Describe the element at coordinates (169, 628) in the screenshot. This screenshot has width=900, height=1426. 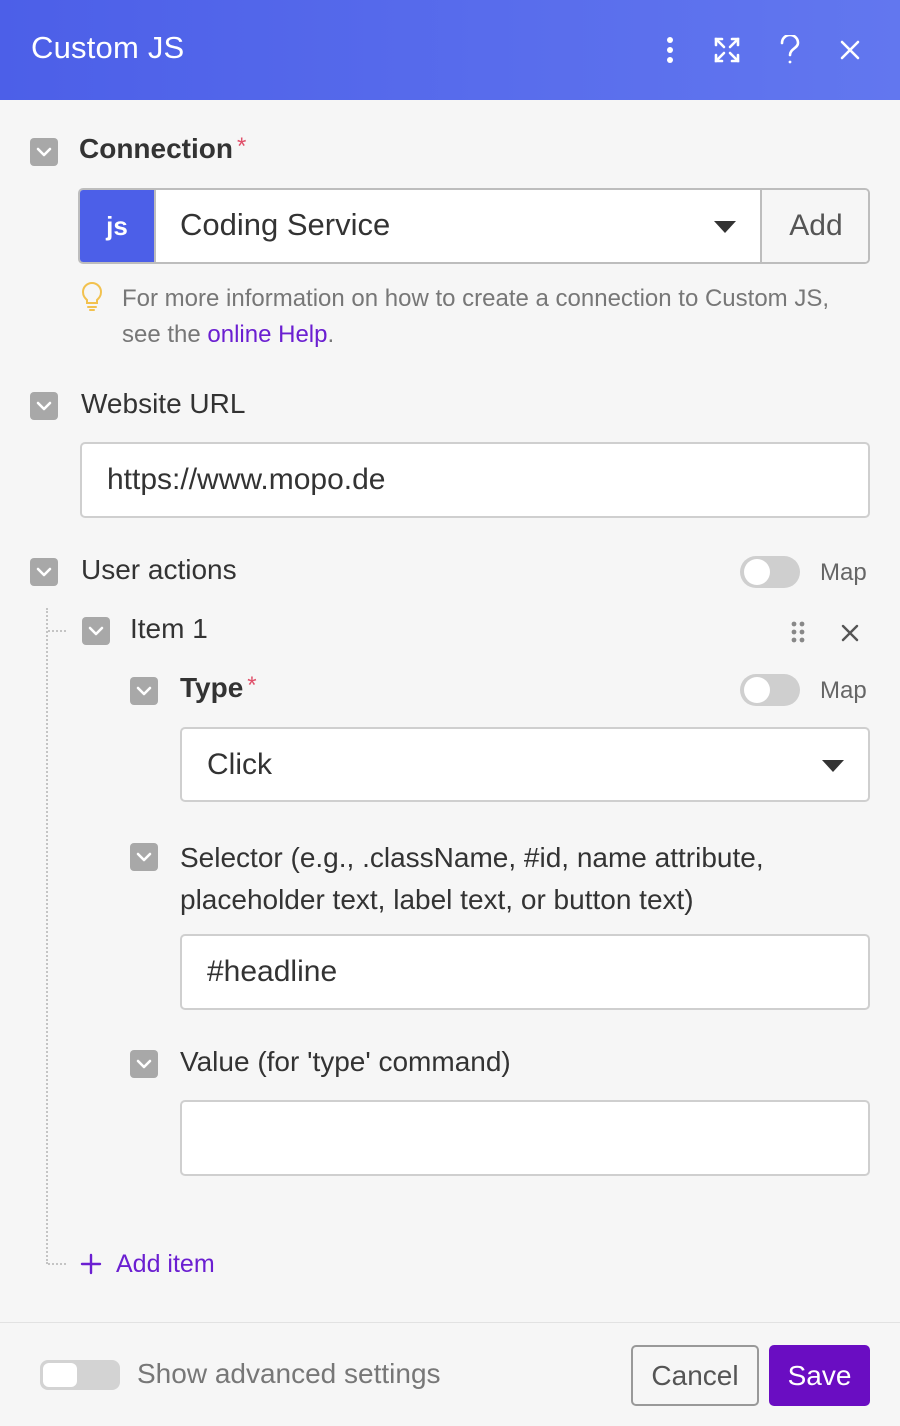
I see `item-label: Item 1` at that location.